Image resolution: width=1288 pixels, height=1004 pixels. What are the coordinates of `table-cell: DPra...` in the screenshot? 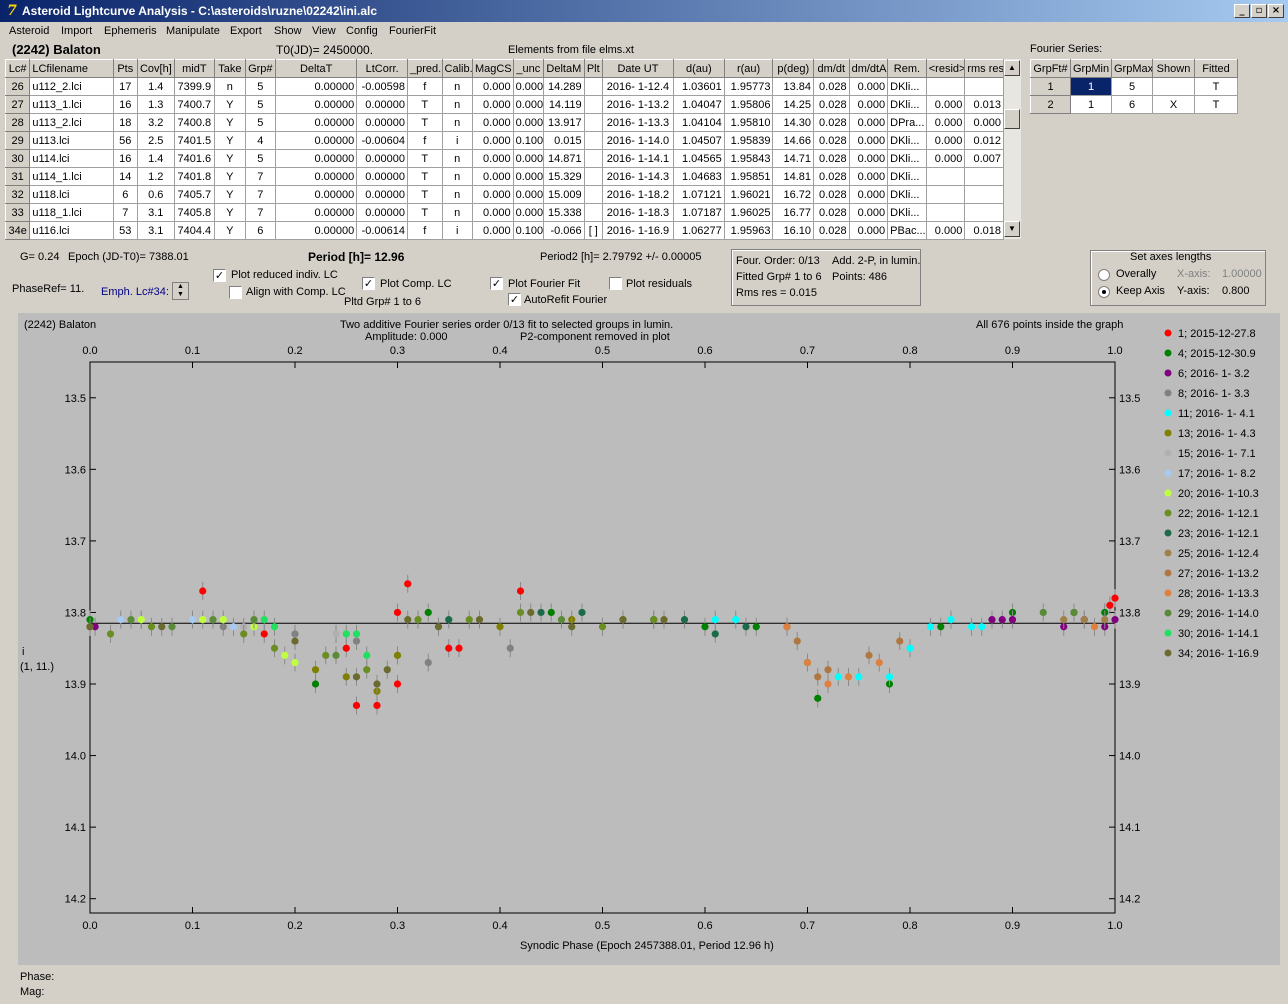 It's located at (907, 122).